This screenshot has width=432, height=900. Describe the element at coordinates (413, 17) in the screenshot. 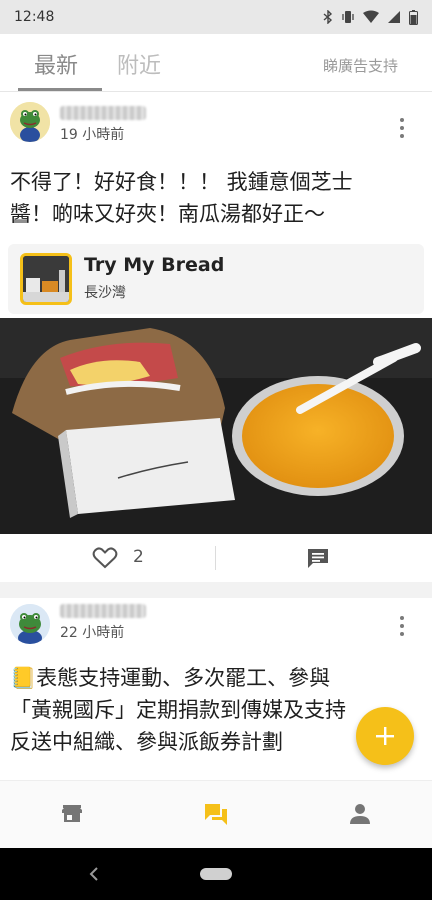

I see `battery-icon` at that location.